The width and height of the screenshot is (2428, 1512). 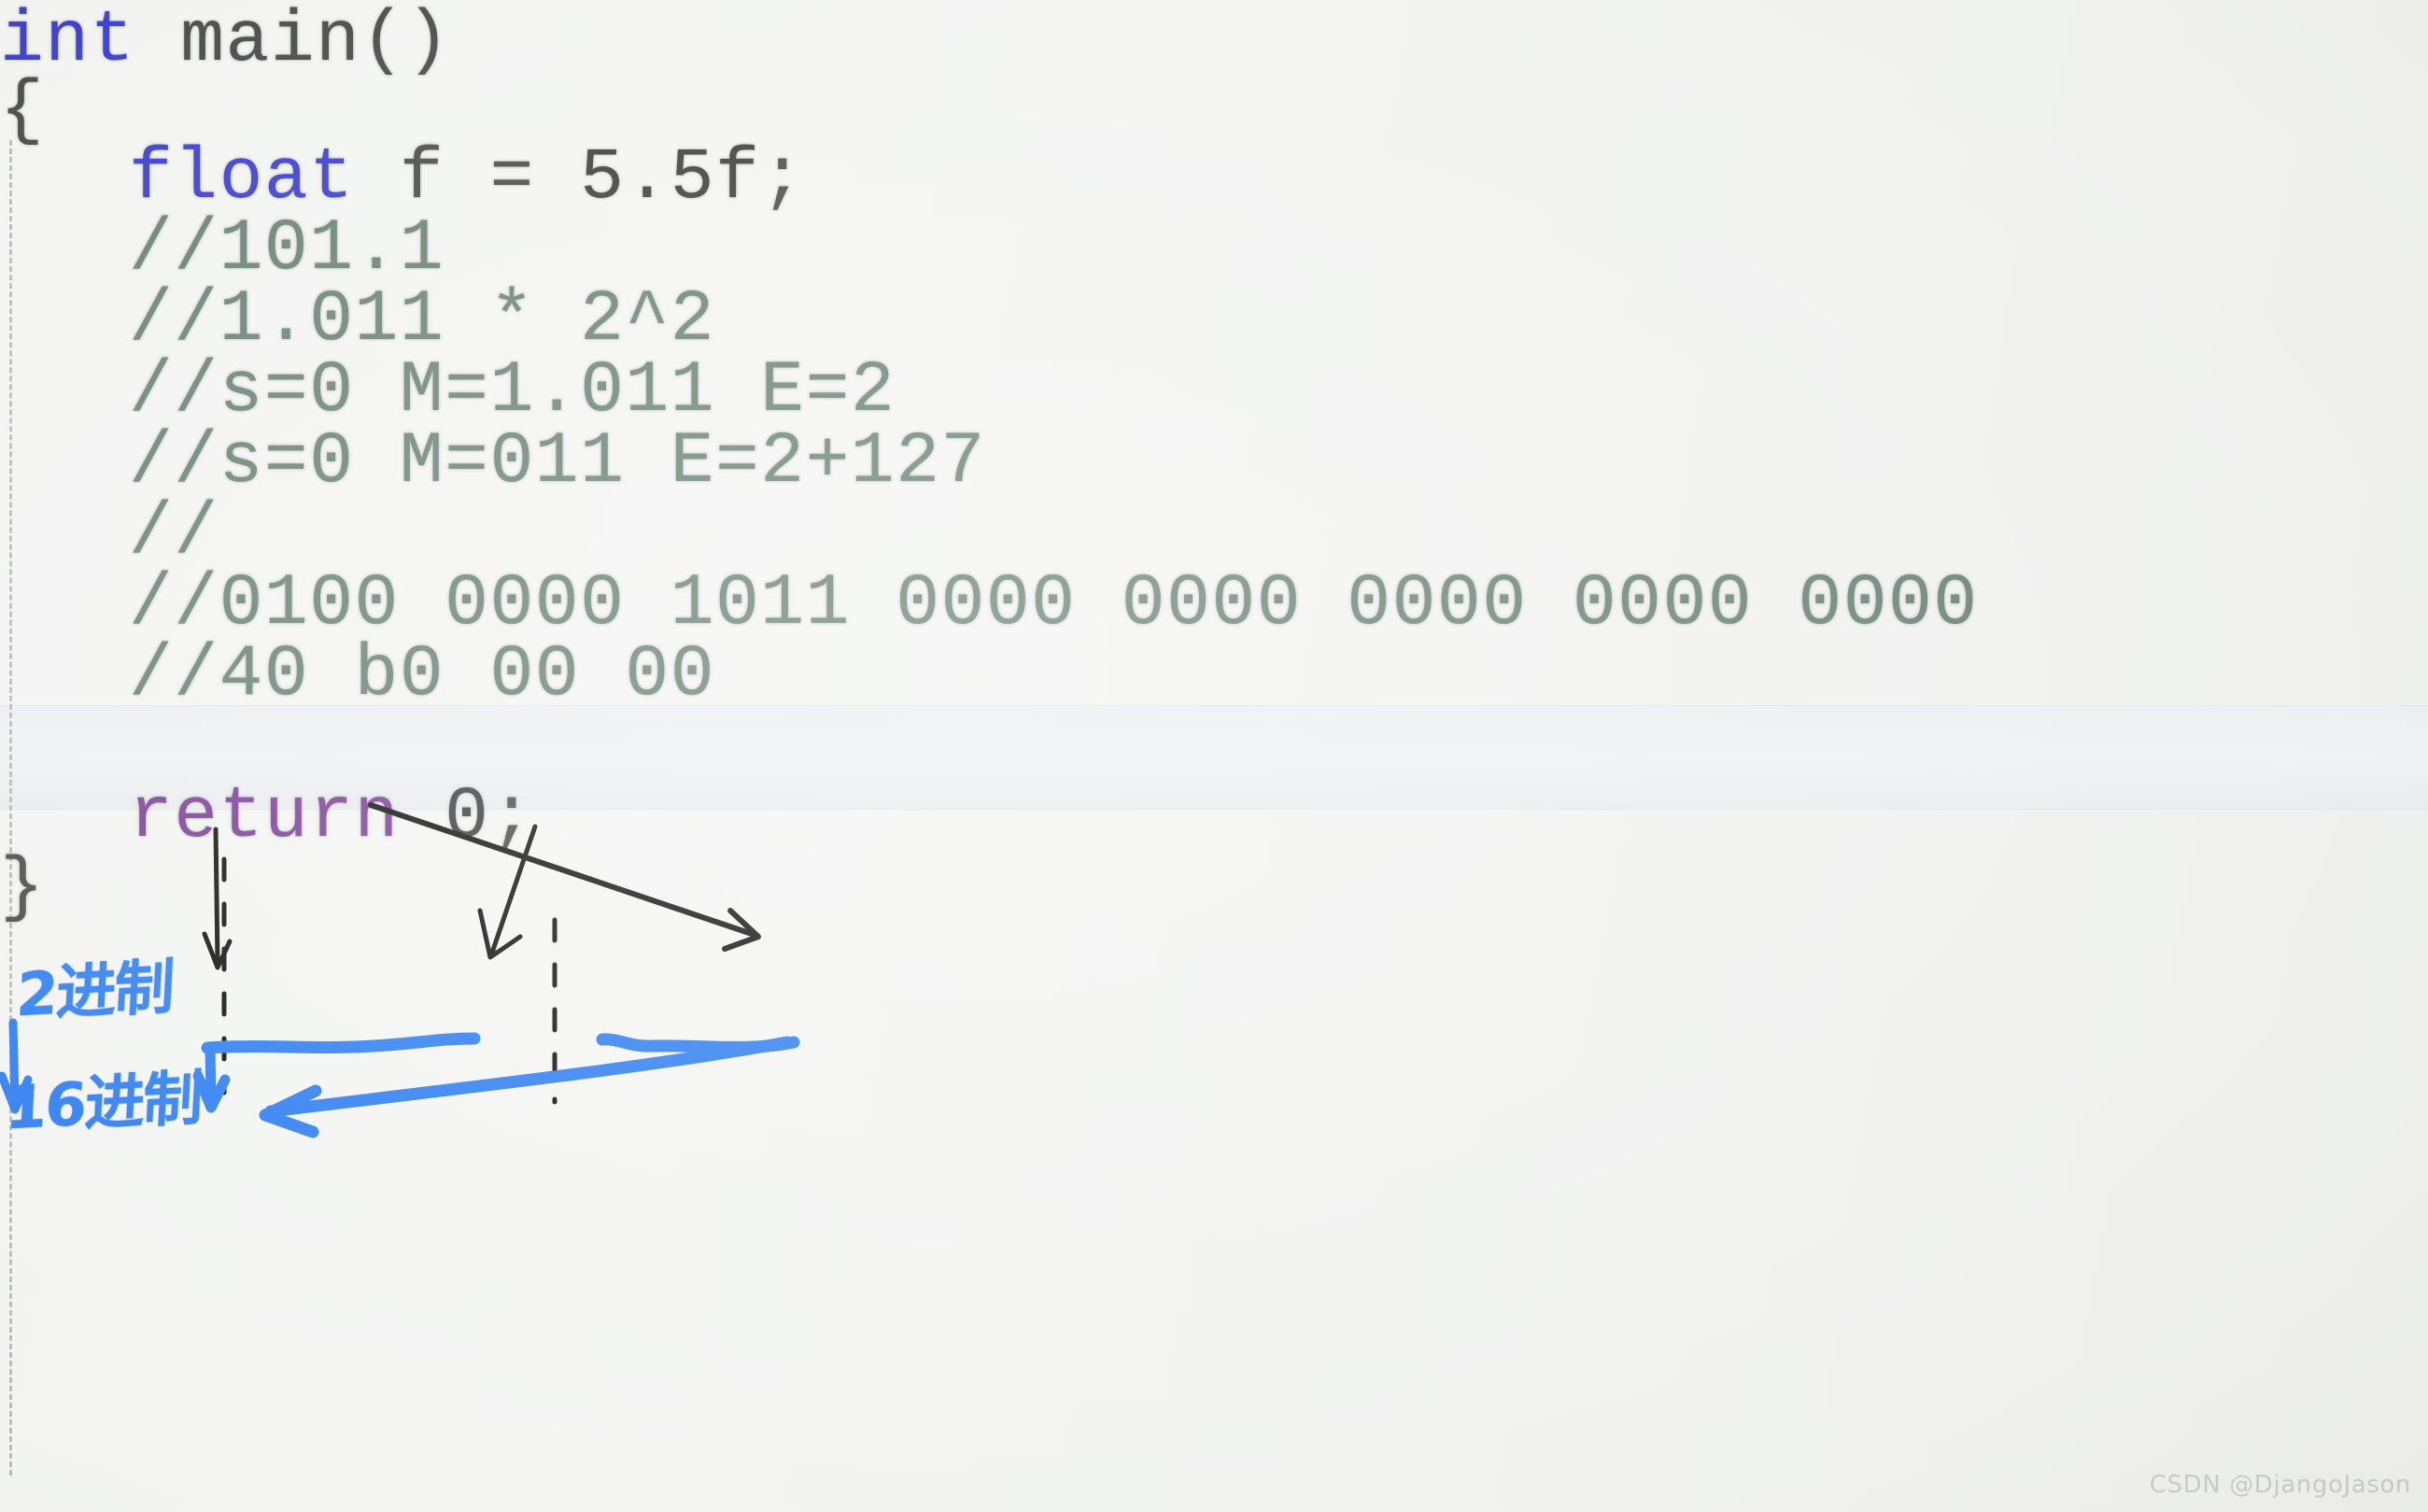 What do you see at coordinates (512, 817) in the screenshot?
I see `return-semicolon: ;` at bounding box center [512, 817].